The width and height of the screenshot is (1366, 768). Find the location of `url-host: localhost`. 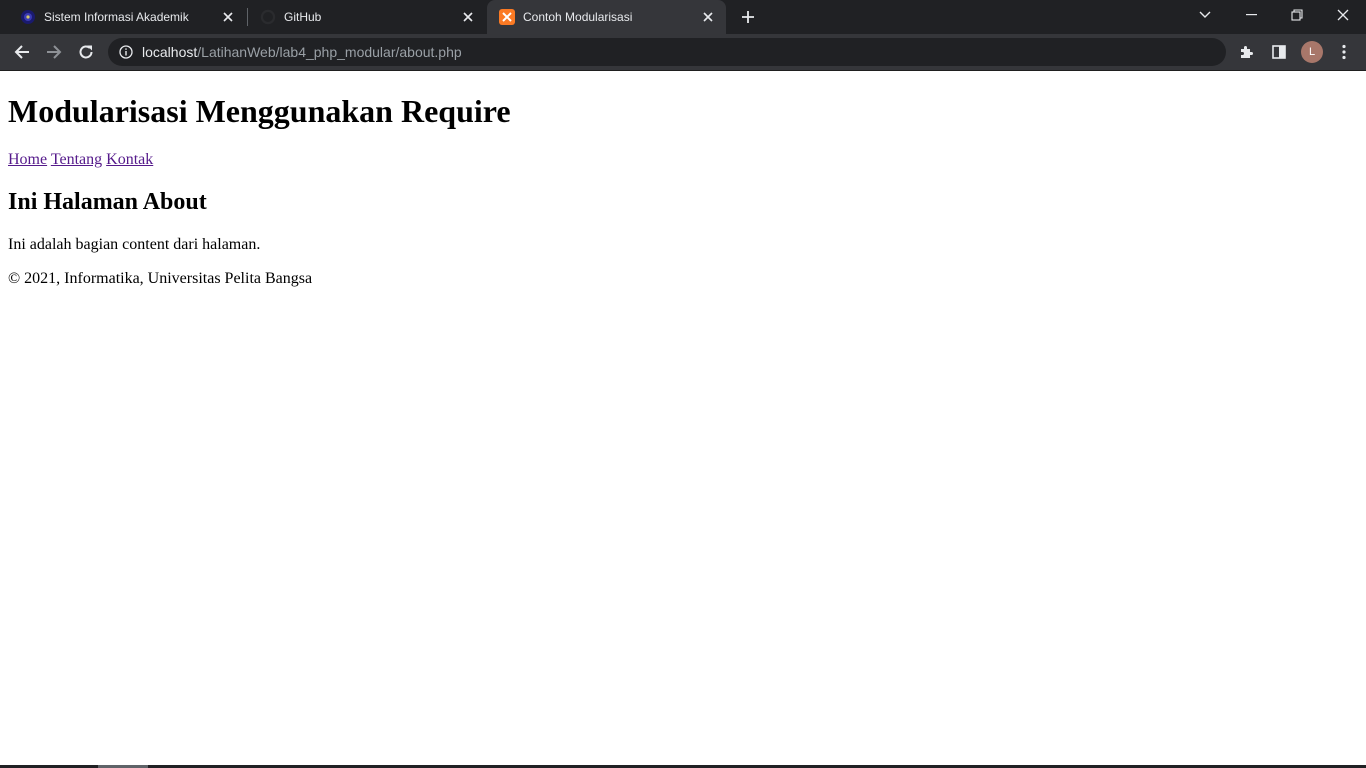

url-host: localhost is located at coordinates (170, 52).